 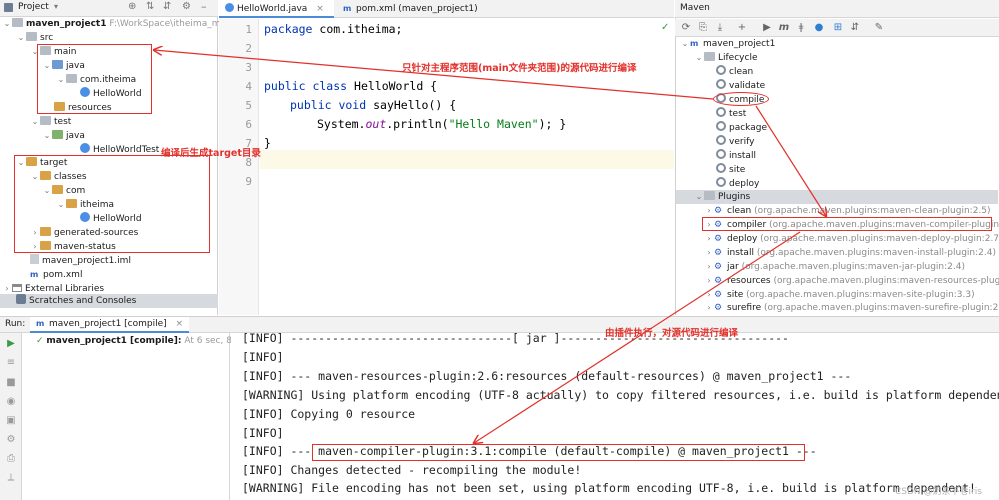 What do you see at coordinates (434, 75) in the screenshot?
I see `arrow-compile-to-main` at bounding box center [434, 75].